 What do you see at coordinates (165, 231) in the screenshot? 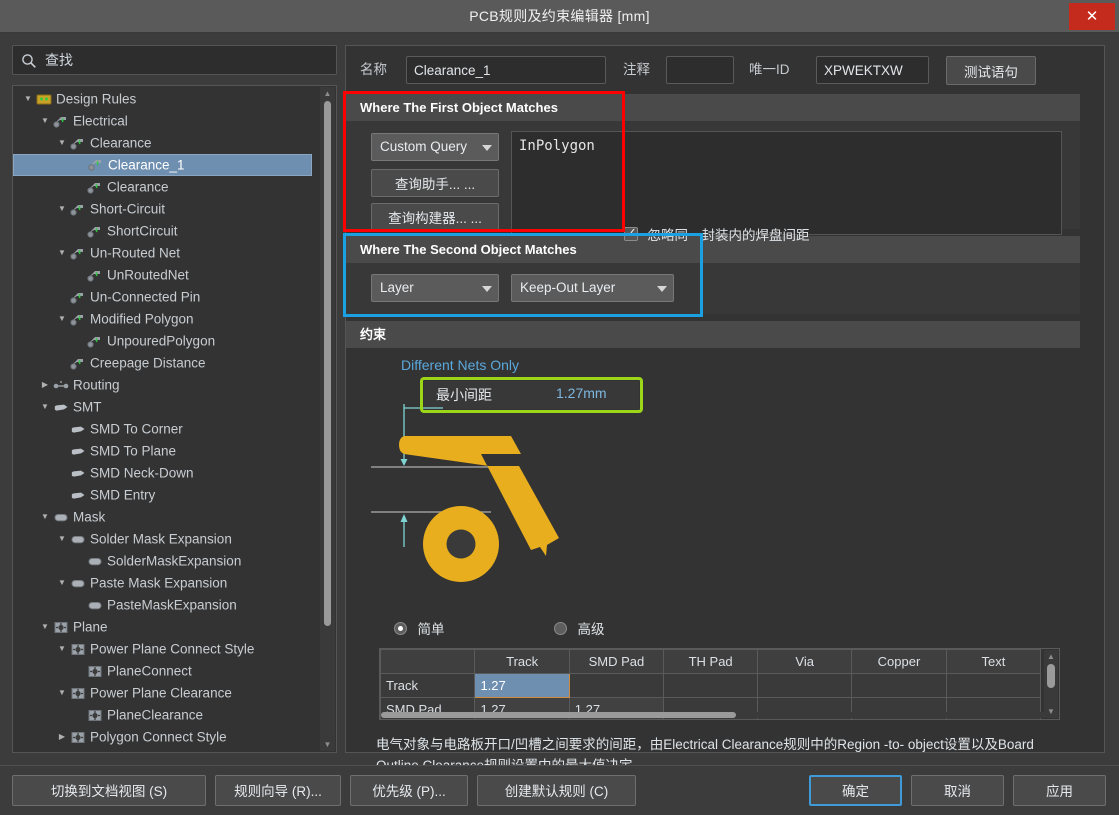
I see `tree-item-shortcircuit: ShortCircuit` at bounding box center [165, 231].